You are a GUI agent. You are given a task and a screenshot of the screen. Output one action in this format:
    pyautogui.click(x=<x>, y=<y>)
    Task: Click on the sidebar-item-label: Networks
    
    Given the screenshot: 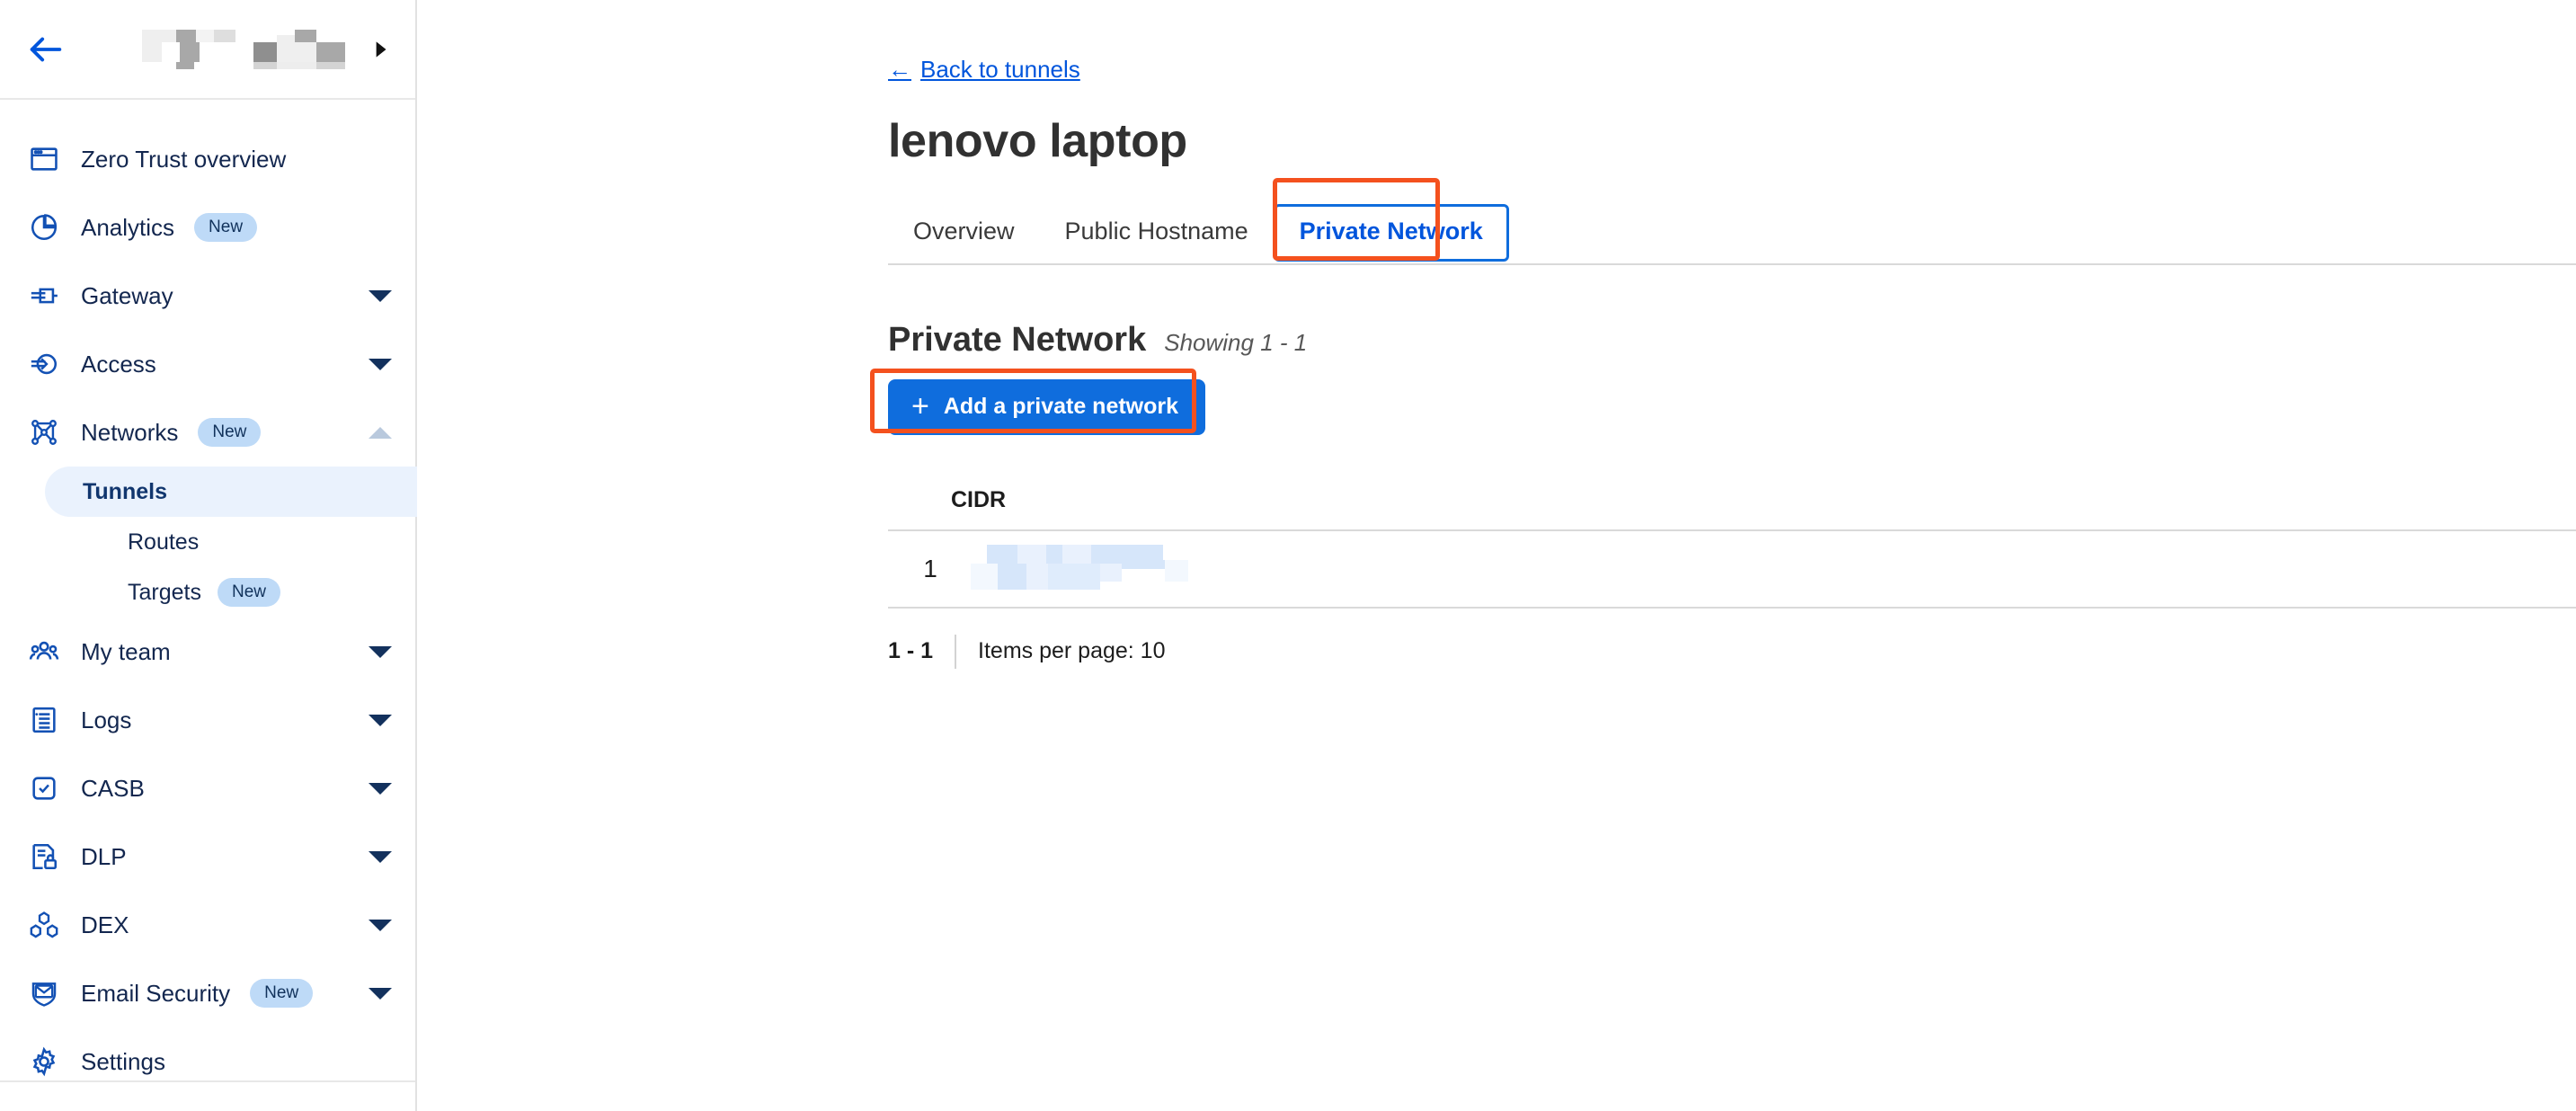 What is the action you would take?
    pyautogui.click(x=130, y=432)
    